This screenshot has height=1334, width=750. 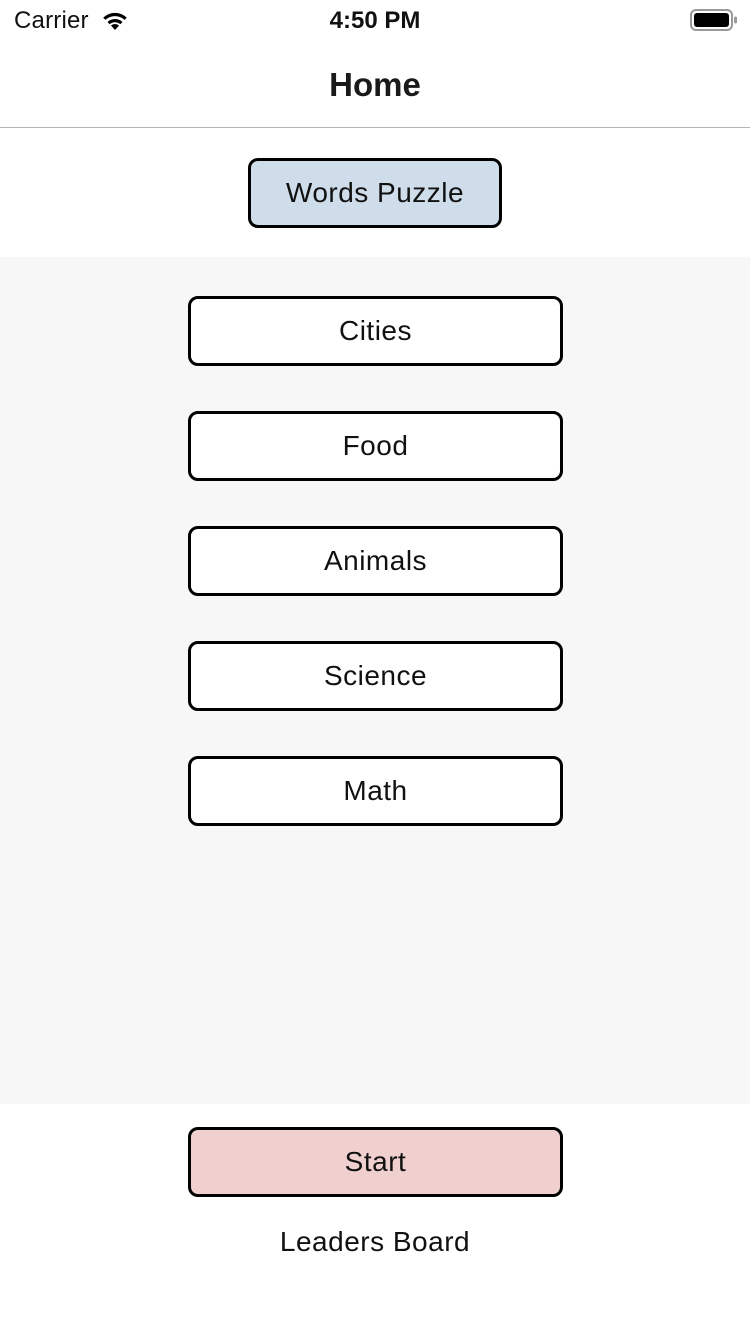 I want to click on status-bar: Carrier 4:50 PM, so click(x=375, y=21).